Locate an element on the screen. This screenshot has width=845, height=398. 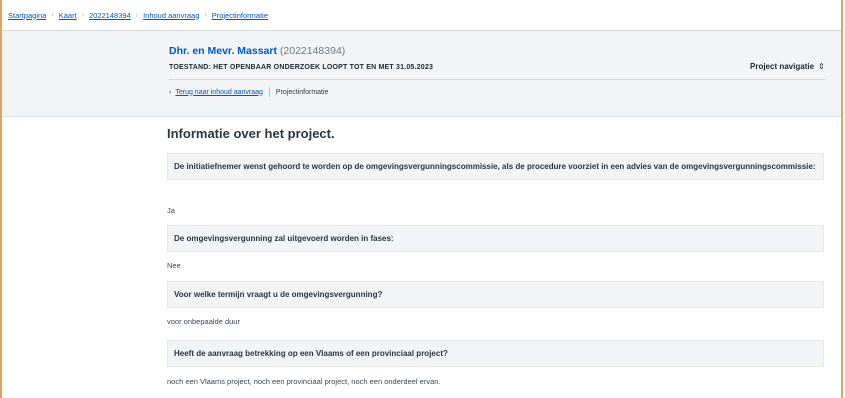
breadcrumb-inhoud-aanvraag: Inhoud aanvraag is located at coordinates (171, 15).